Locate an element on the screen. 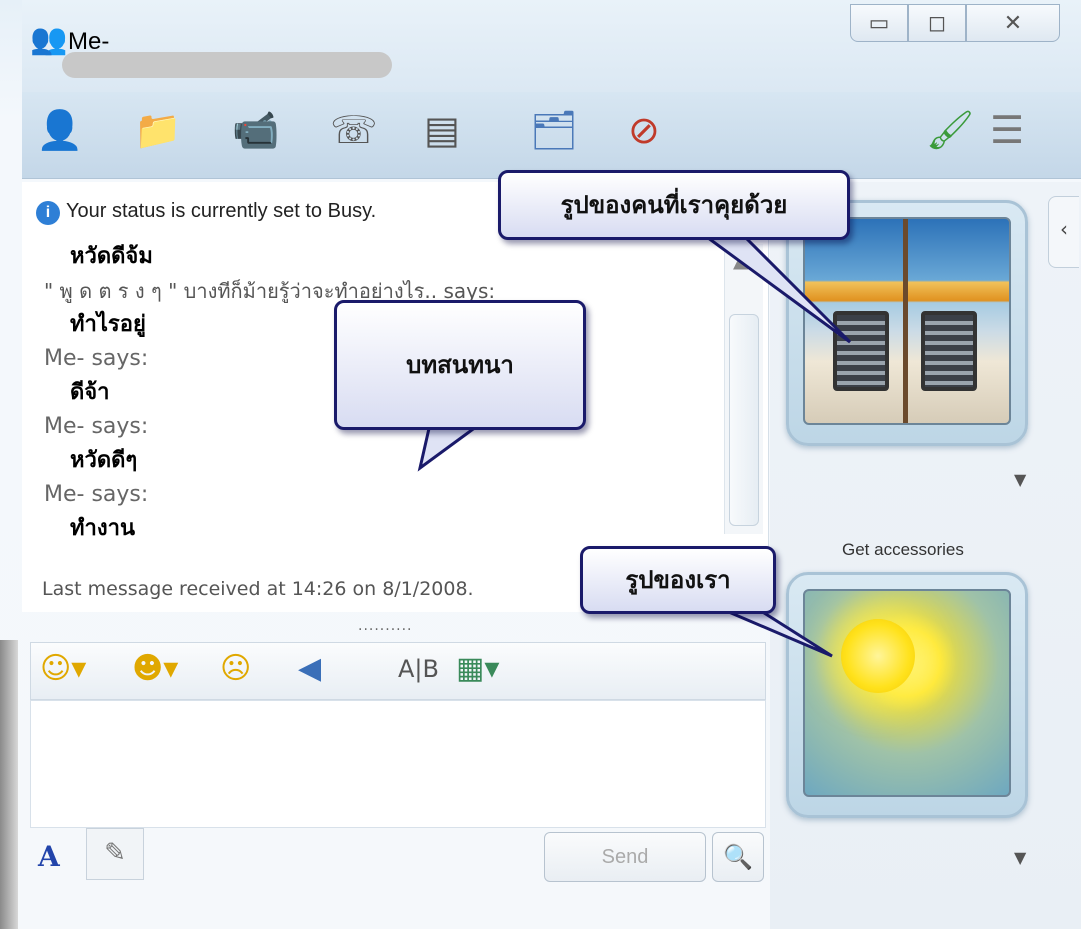 This screenshot has height=929, width=1081. conversation-callout: บทสนทนา is located at coordinates (460, 365).